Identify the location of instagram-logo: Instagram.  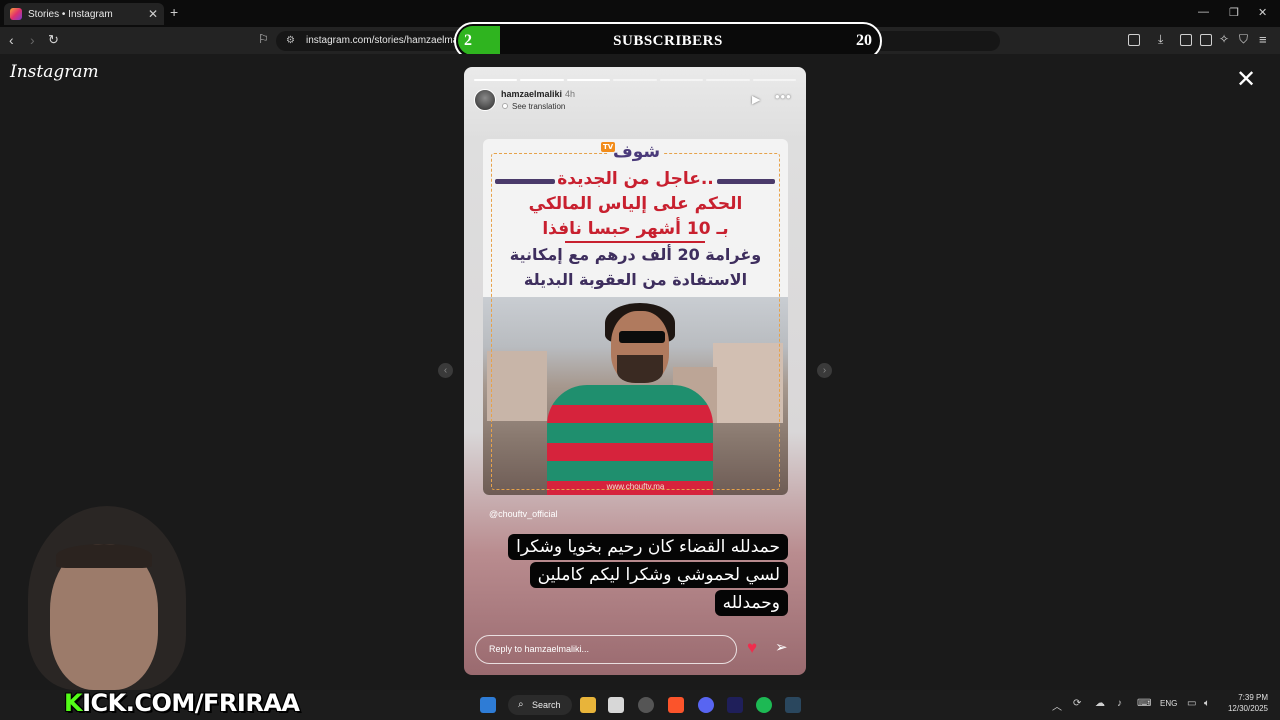
(54, 72).